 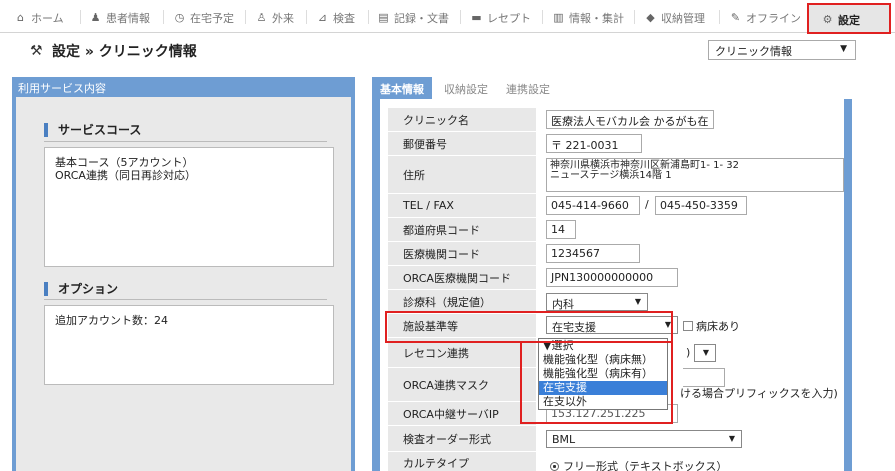 I want to click on address-line: ニューステージ横浜14階 1, so click(x=611, y=175).